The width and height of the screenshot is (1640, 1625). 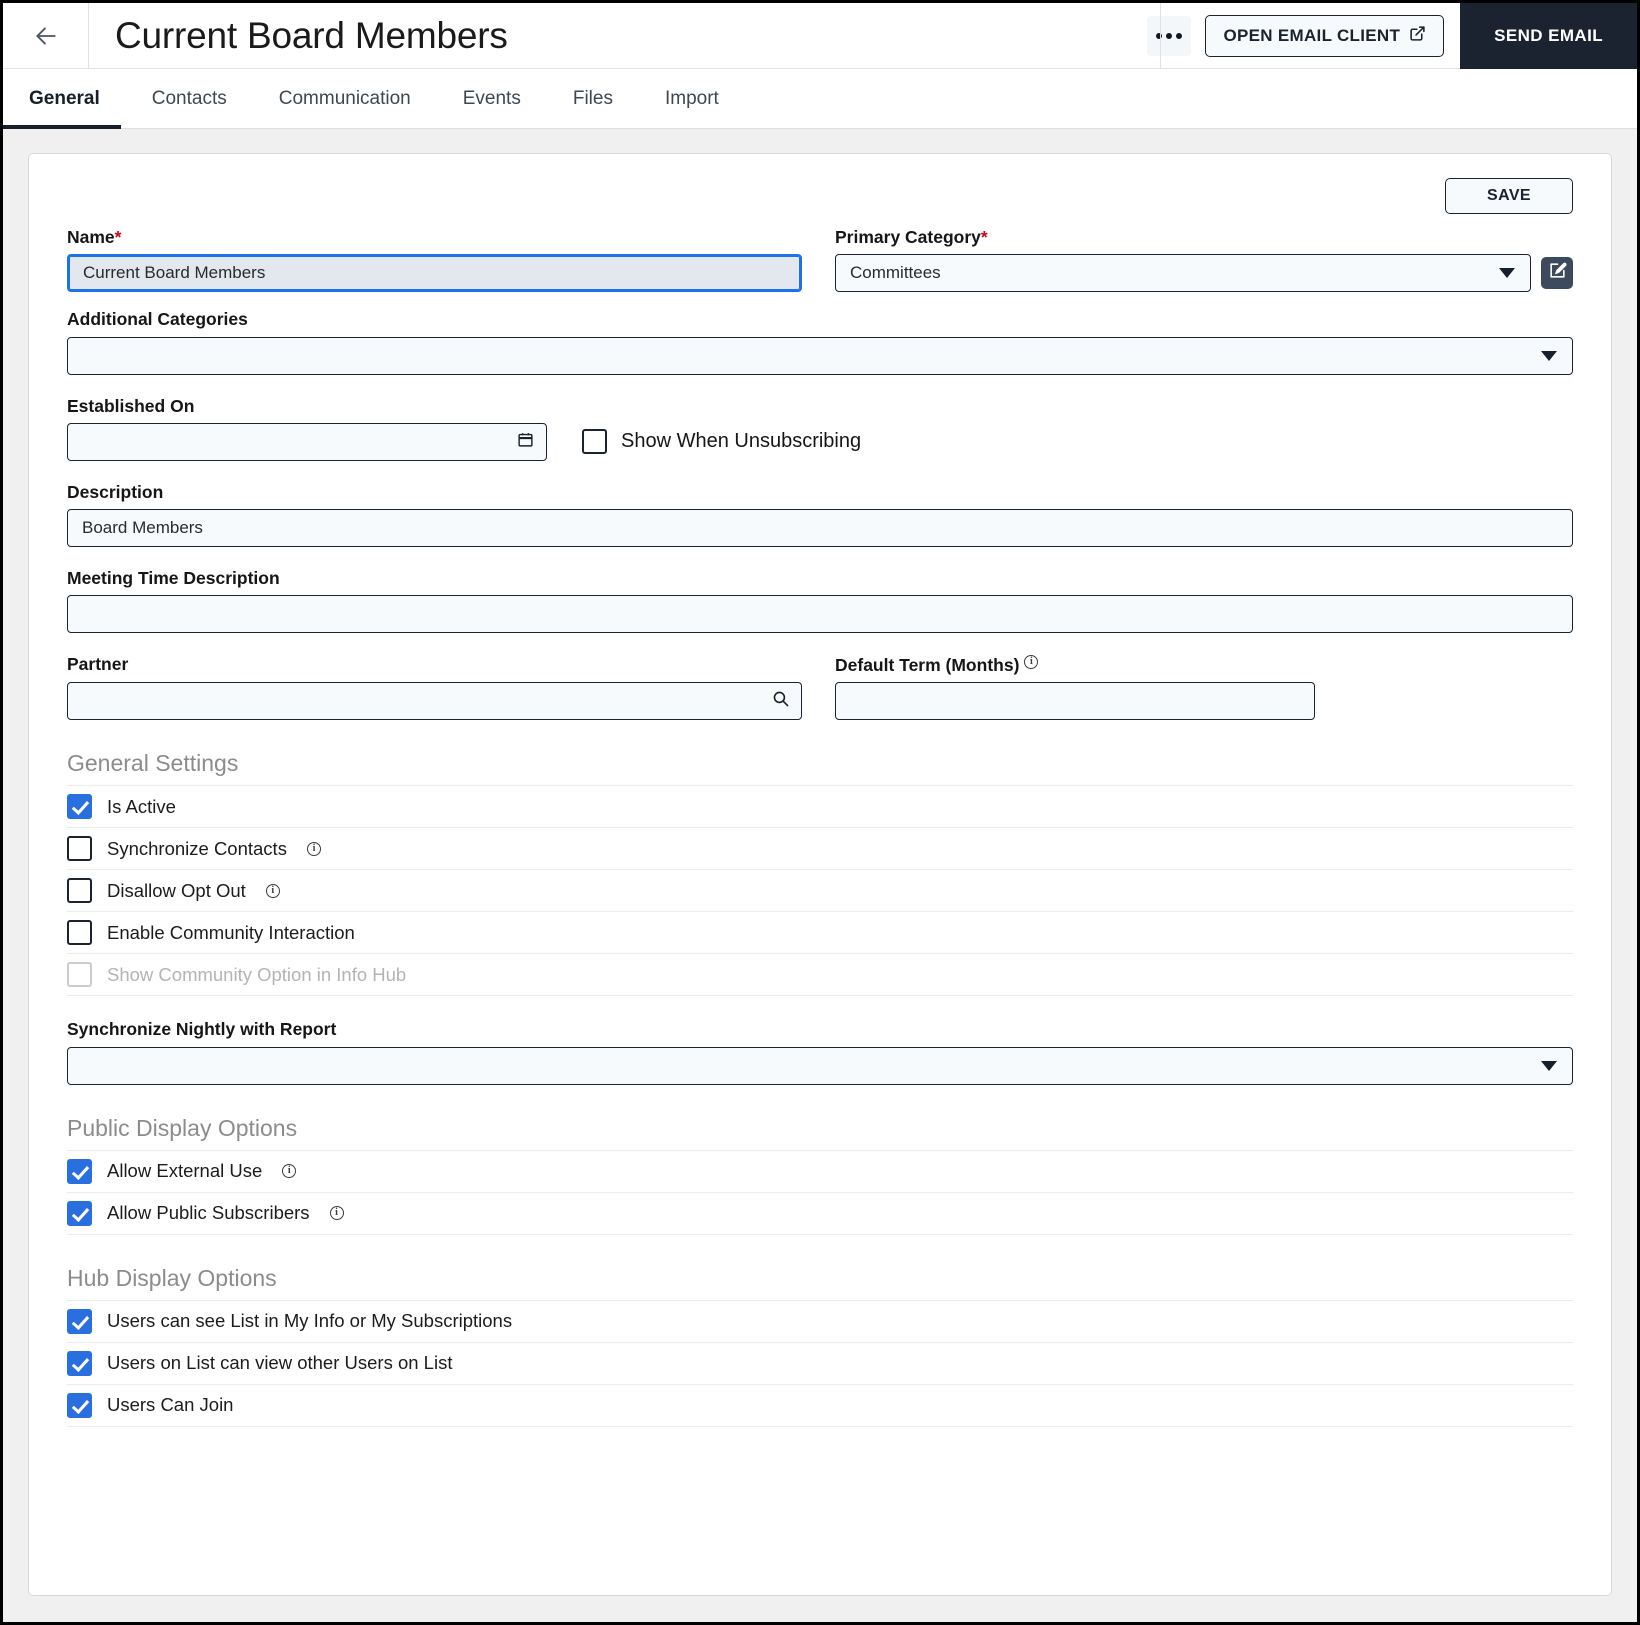 I want to click on users-can-join-checkbox, so click(x=79, y=1405).